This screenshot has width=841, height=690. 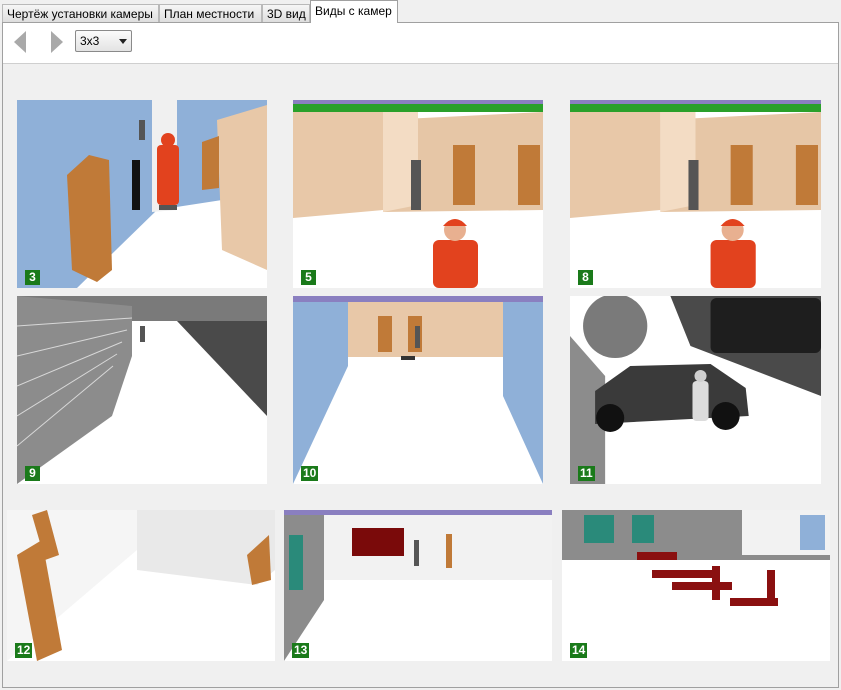 I want to click on camera-view-9: 9, so click(x=142, y=390).